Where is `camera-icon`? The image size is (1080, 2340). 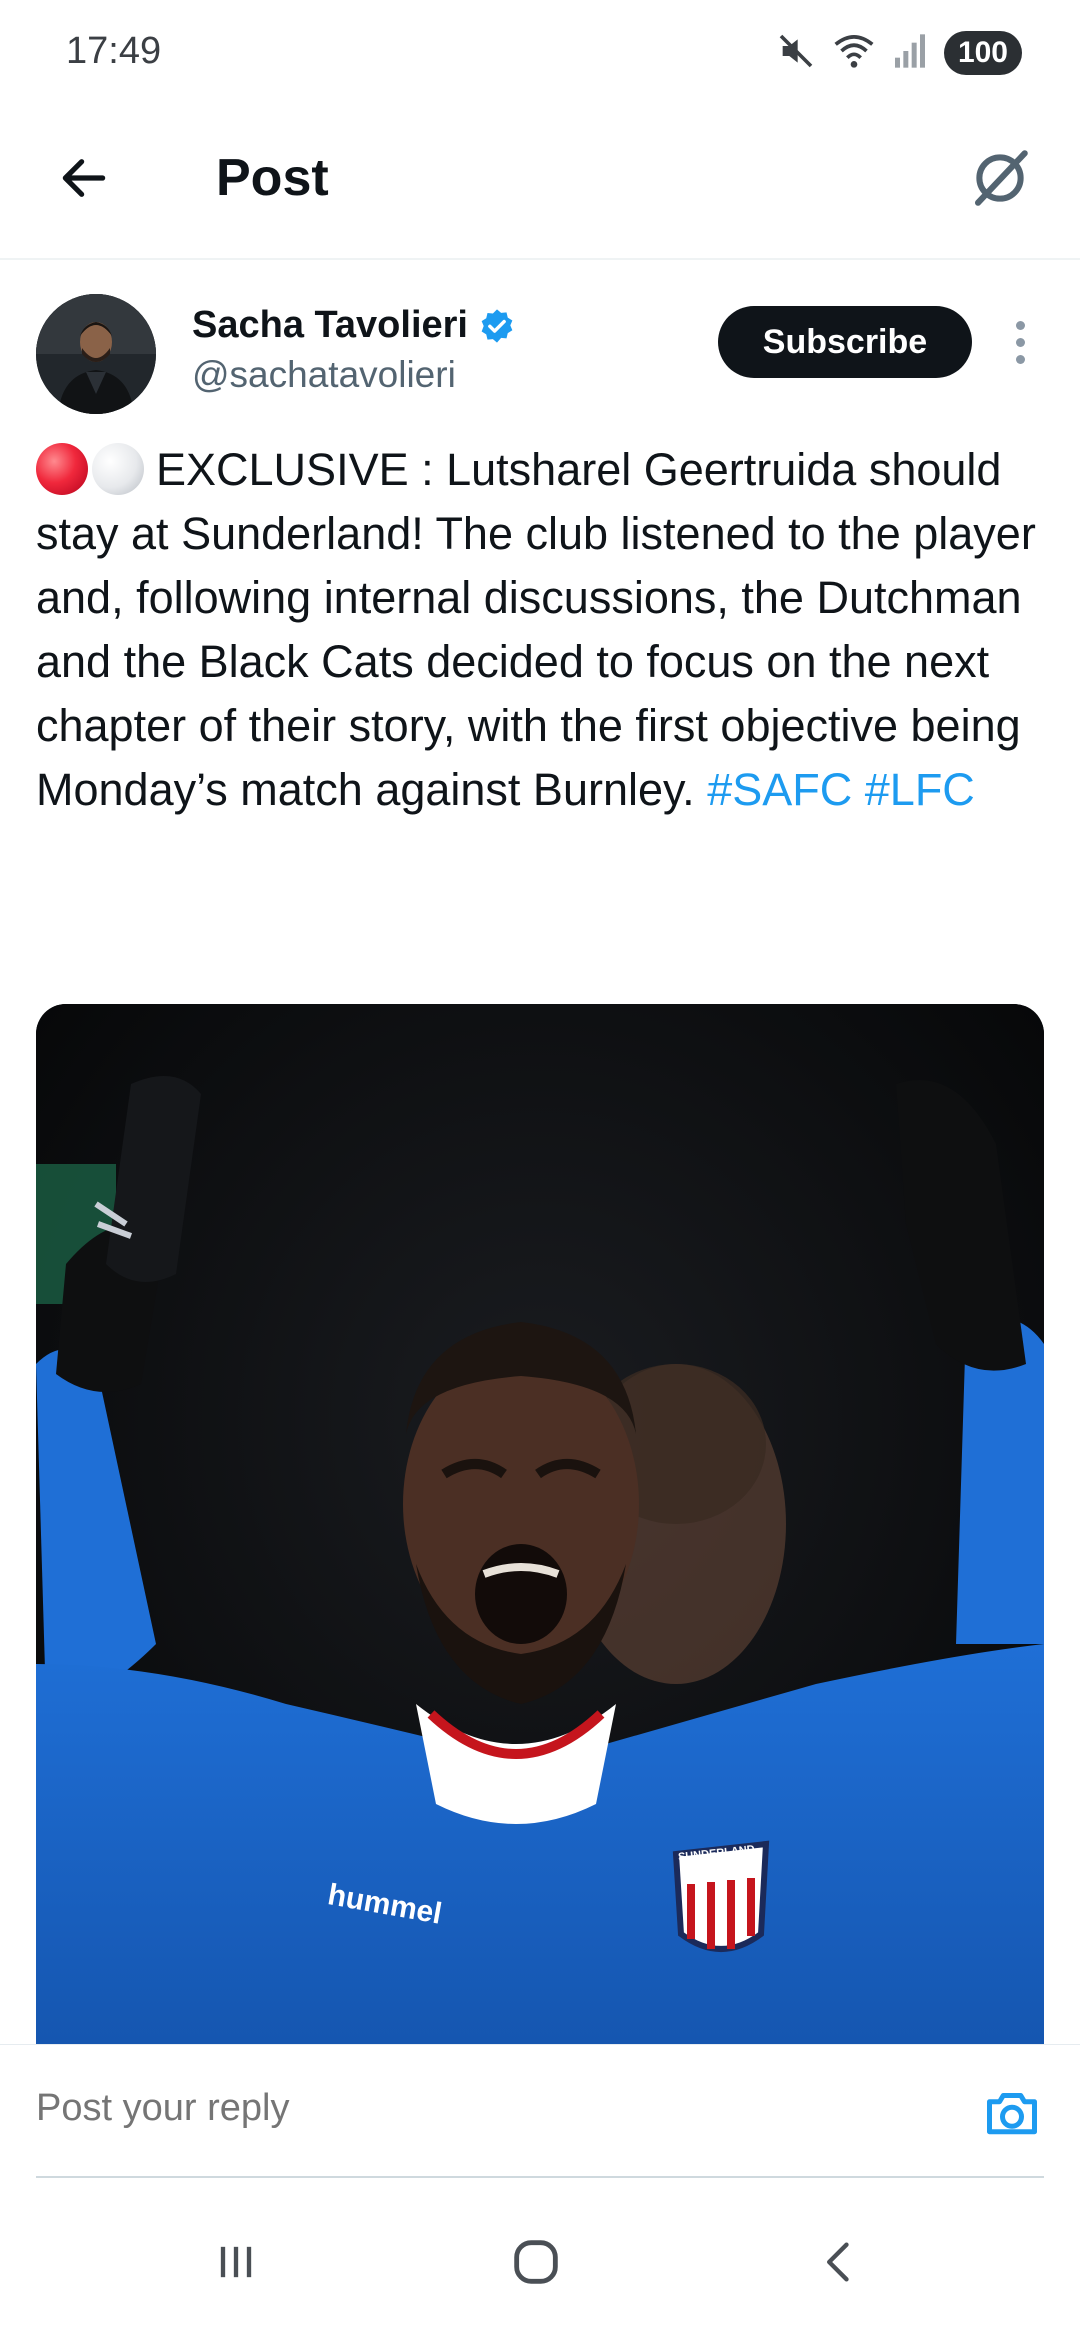
camera-icon is located at coordinates (1012, 2114).